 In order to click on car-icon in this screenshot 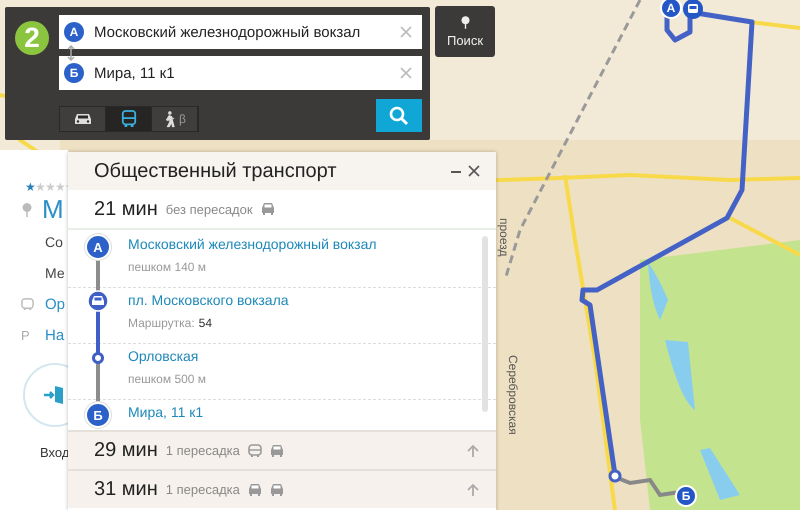, I will do `click(82, 119)`.